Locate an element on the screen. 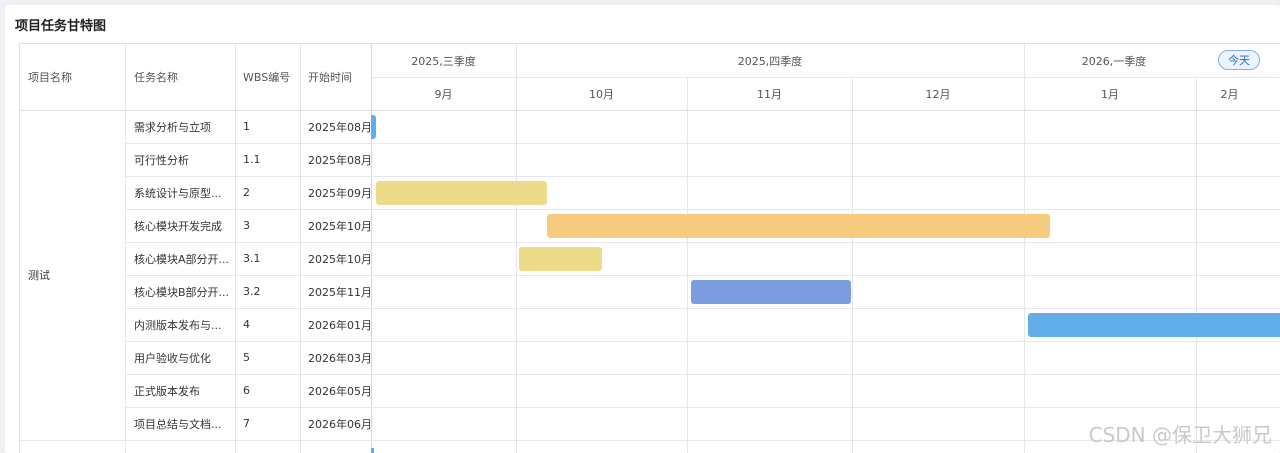  wbs-cell: 3.1 is located at coordinates (252, 258).